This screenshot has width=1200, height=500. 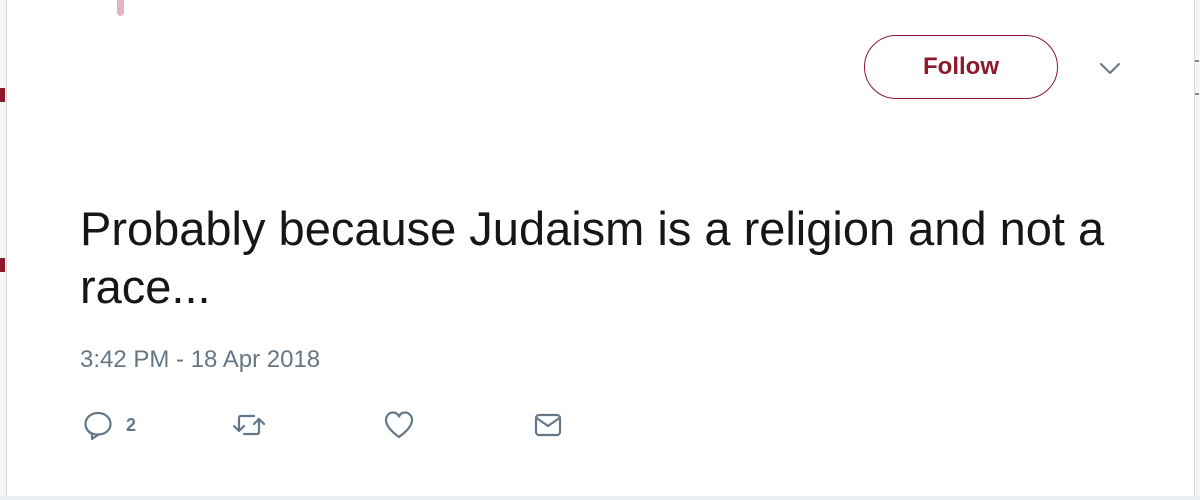 I want to click on scrollbar-edge, so click(x=1197, y=250).